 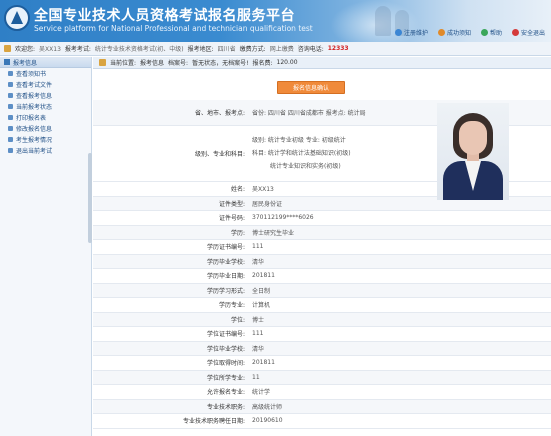 What do you see at coordinates (219, 154) in the screenshot?
I see `subject-label: 级别、专业和科目:` at bounding box center [219, 154].